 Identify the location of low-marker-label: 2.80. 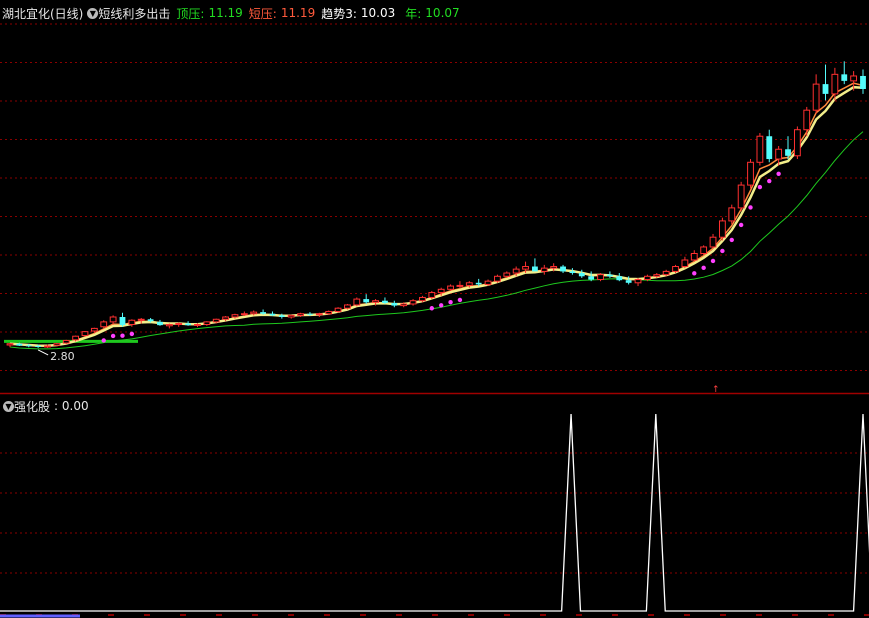
(62, 356).